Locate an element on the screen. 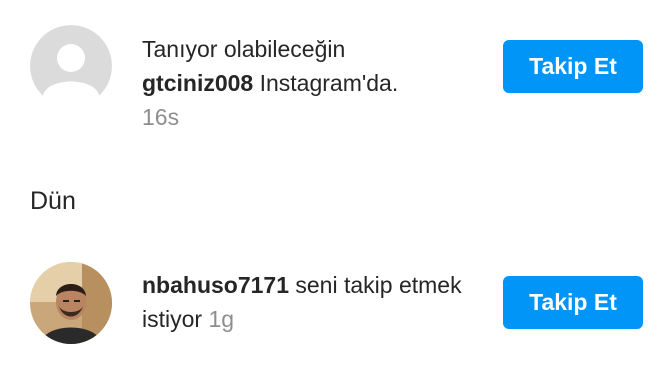 The height and width of the screenshot is (378, 672). notification-time: 1g is located at coordinates (218, 319).